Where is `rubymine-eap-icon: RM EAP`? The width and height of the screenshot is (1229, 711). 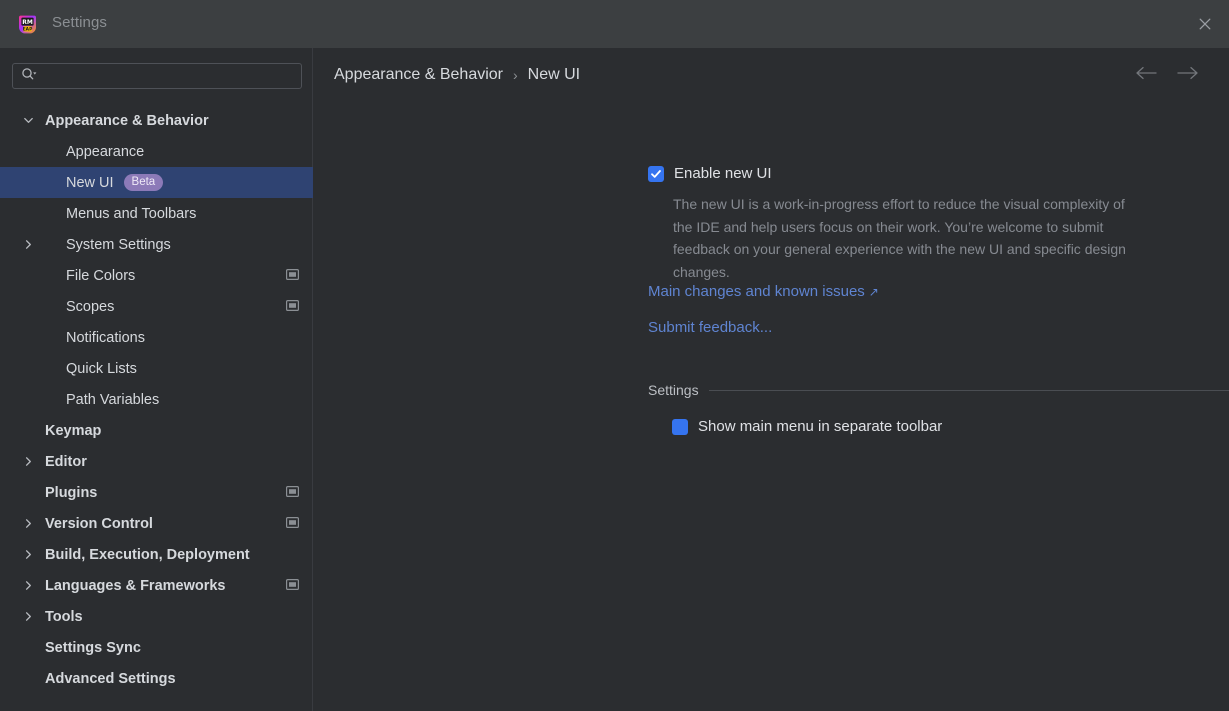
rubymine-eap-icon: RM EAP is located at coordinates (27, 24).